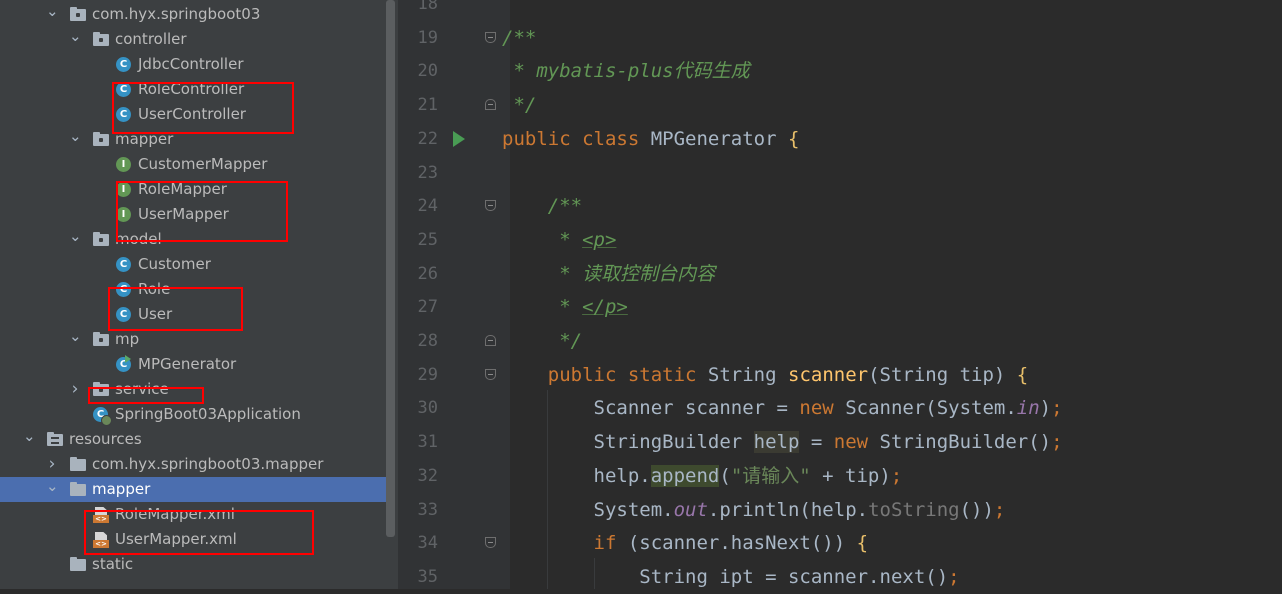  What do you see at coordinates (427, 408) in the screenshot?
I see `line-number: 30` at bounding box center [427, 408].